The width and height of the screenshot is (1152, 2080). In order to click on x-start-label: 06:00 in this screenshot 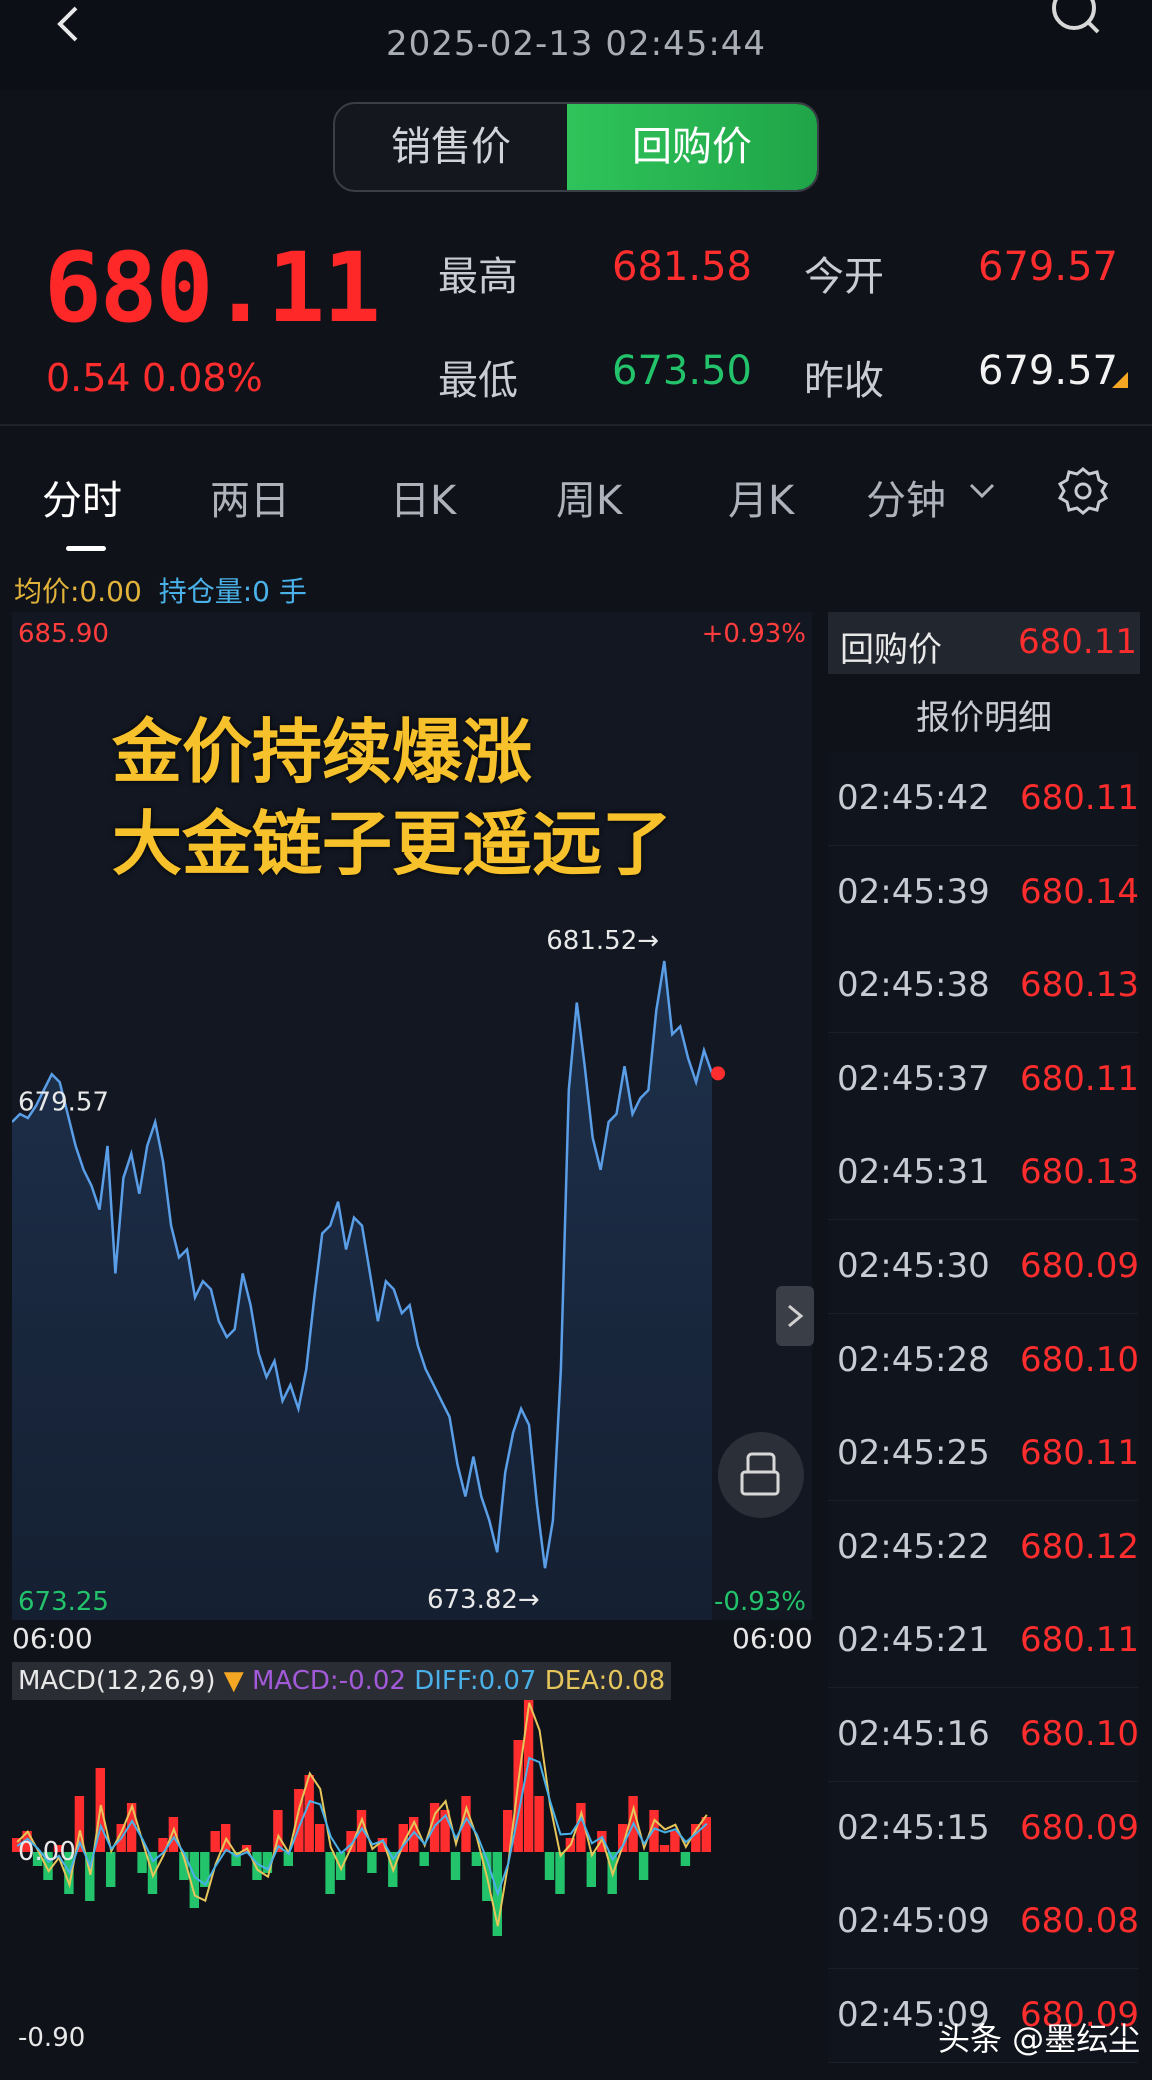, I will do `click(52, 1638)`.